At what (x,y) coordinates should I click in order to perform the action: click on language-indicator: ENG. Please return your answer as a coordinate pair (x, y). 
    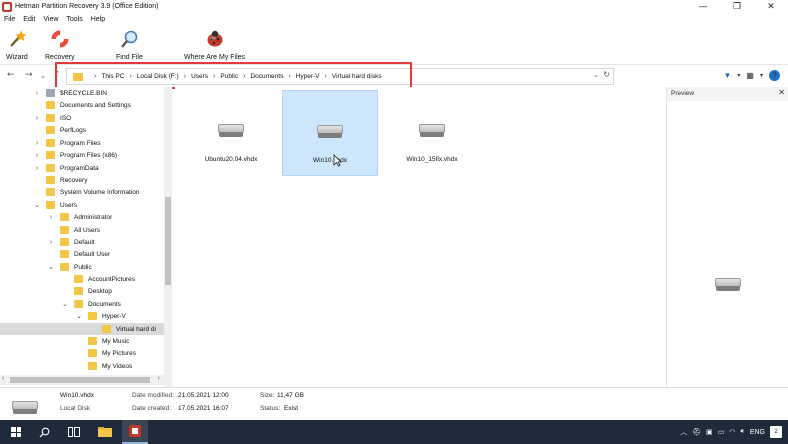
    Looking at the image, I should click on (757, 432).